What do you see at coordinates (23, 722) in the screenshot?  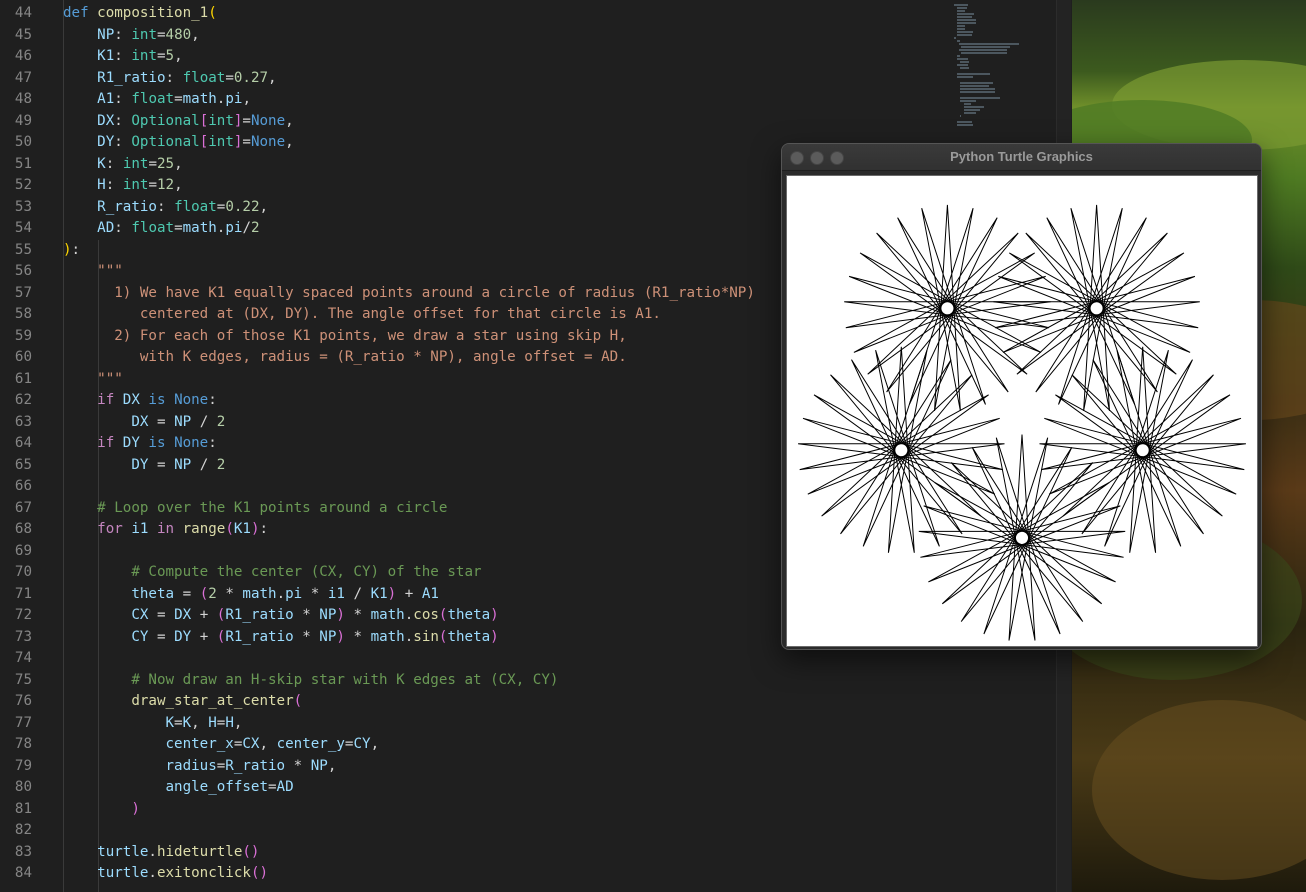 I see `line-number: 77` at bounding box center [23, 722].